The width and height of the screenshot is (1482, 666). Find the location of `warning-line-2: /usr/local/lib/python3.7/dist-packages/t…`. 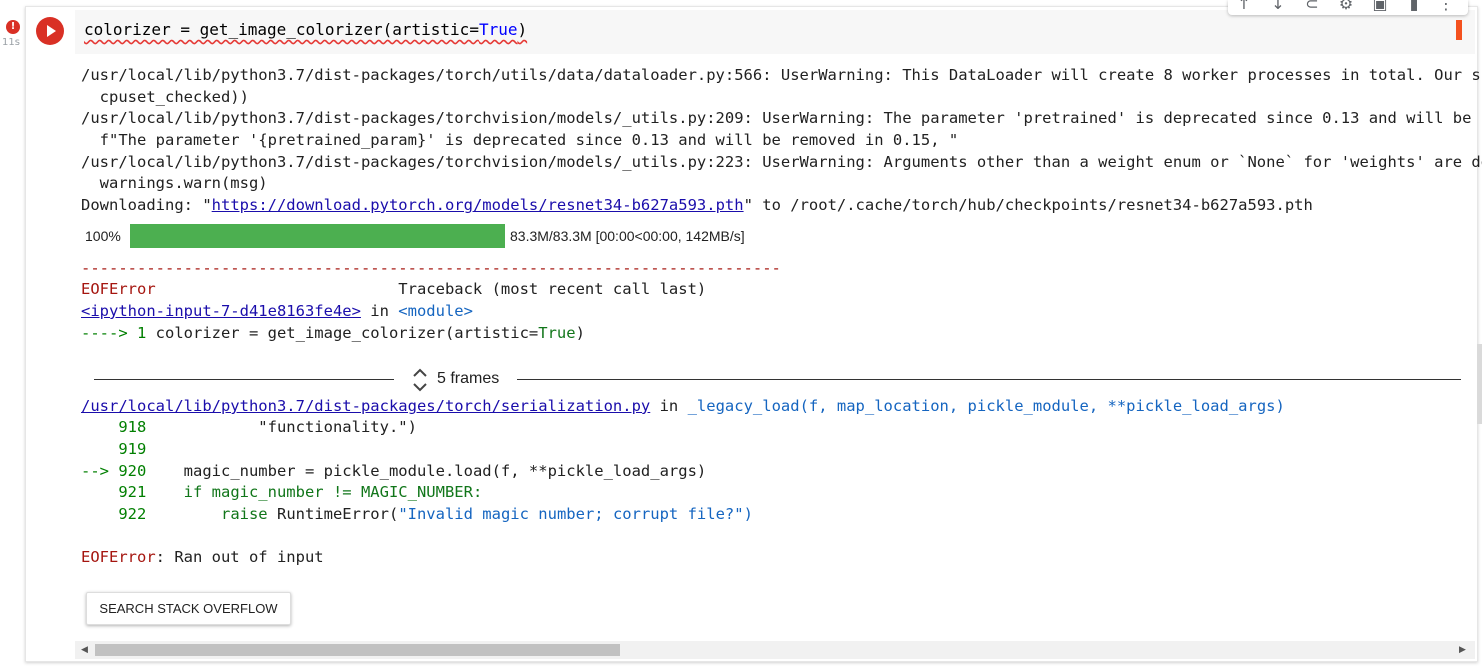

warning-line-2: /usr/local/lib/python3.7/dist-packages/t… is located at coordinates (781, 118).